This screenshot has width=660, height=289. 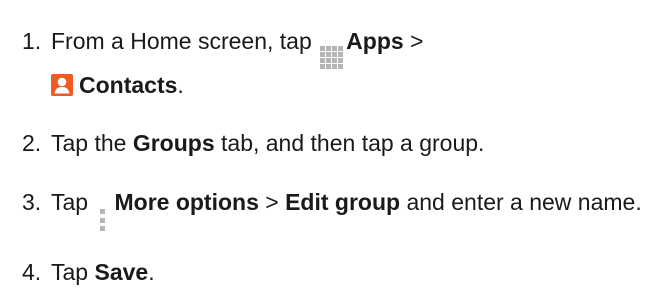 I want to click on contacts-icon, so click(x=62, y=85).